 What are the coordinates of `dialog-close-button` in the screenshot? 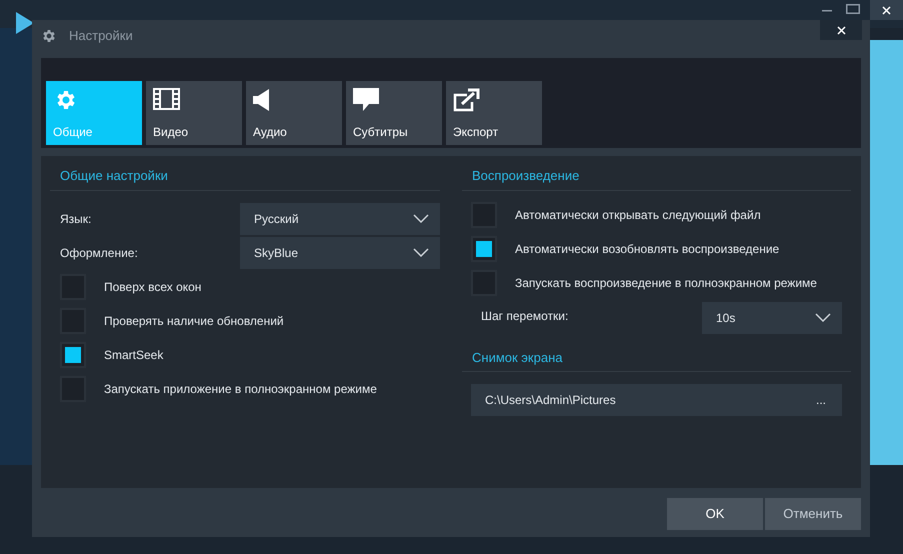 It's located at (841, 30).